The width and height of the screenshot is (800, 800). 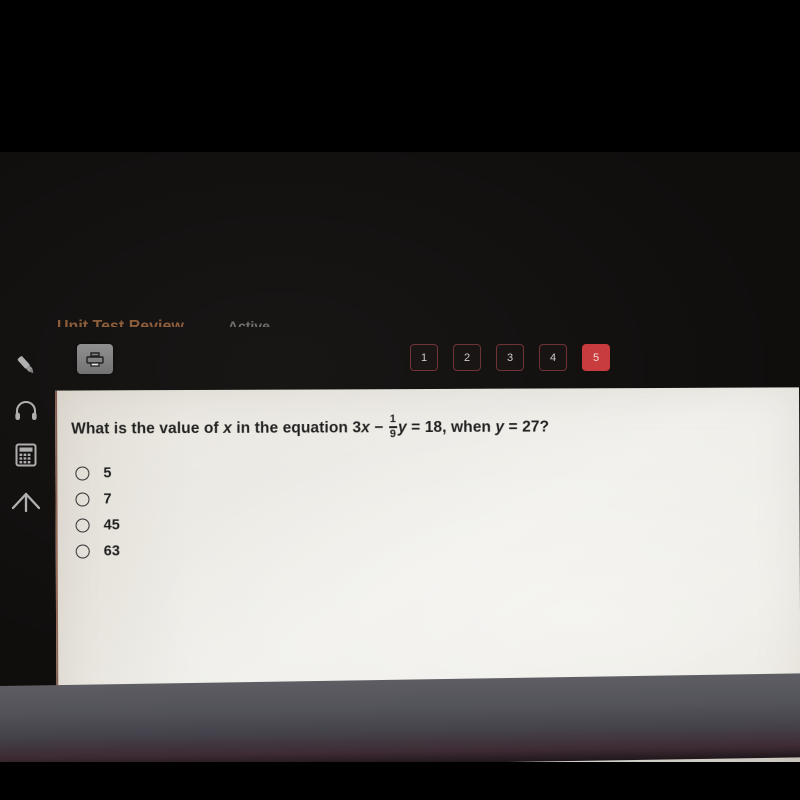 What do you see at coordinates (147, 428) in the screenshot?
I see `question-prefix: What is the value of` at bounding box center [147, 428].